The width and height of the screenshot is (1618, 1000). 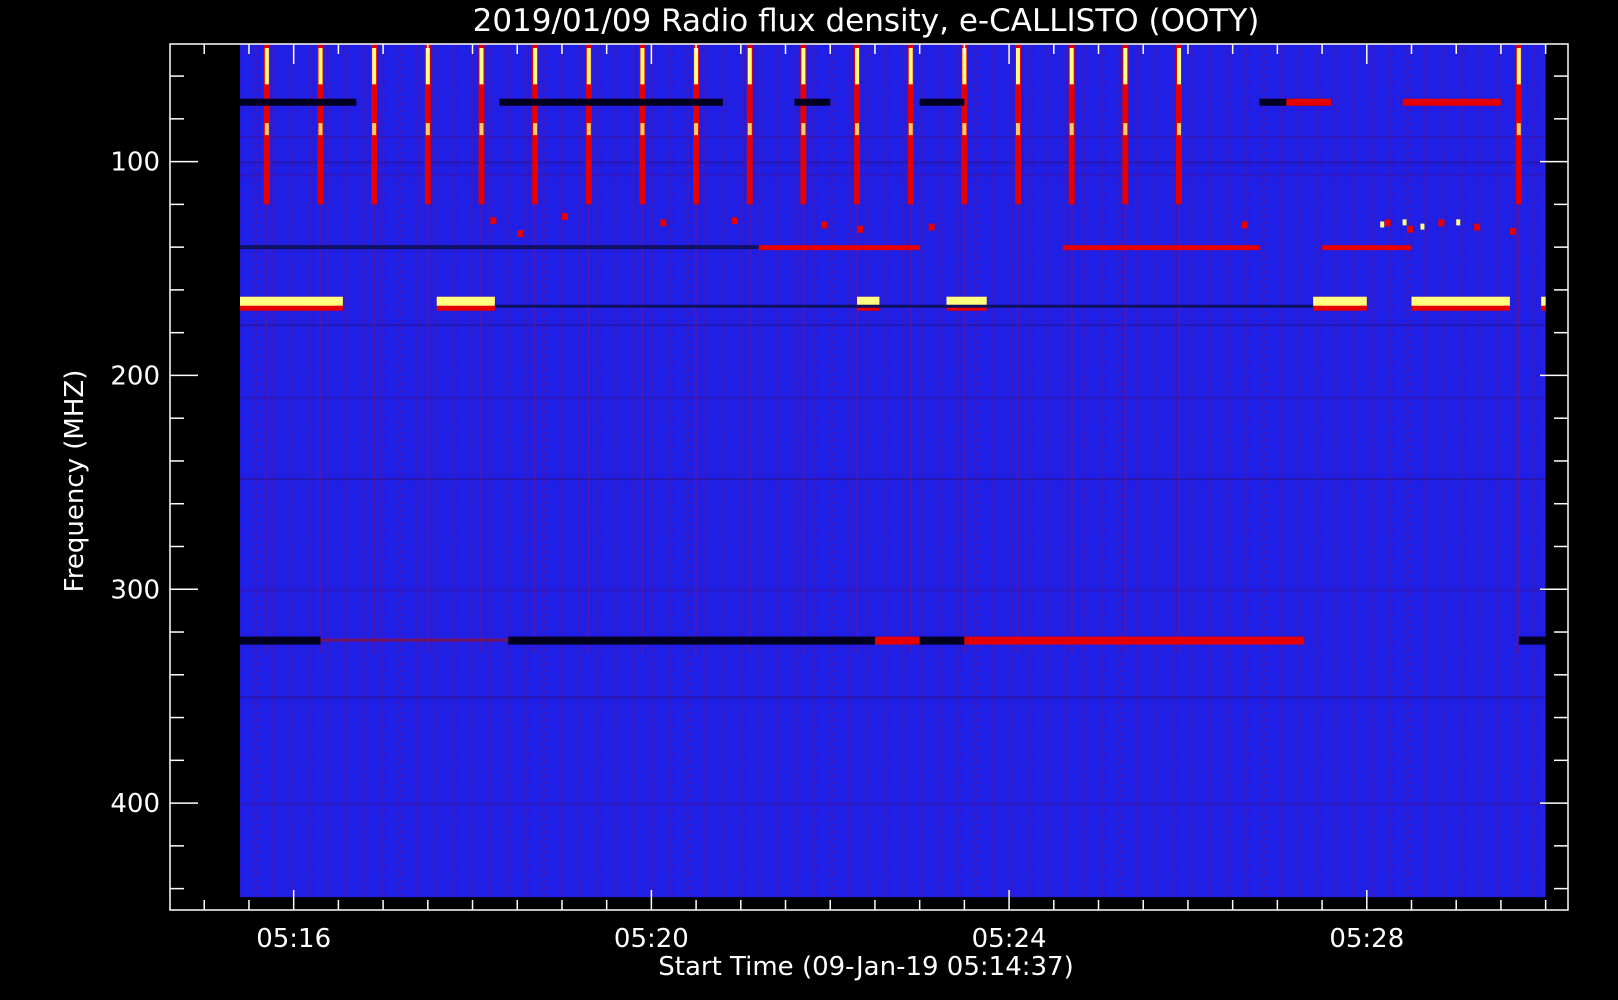 I want to click on x-axis-label: Start Time (09-Jan-19 05:14:37), so click(x=865, y=967).